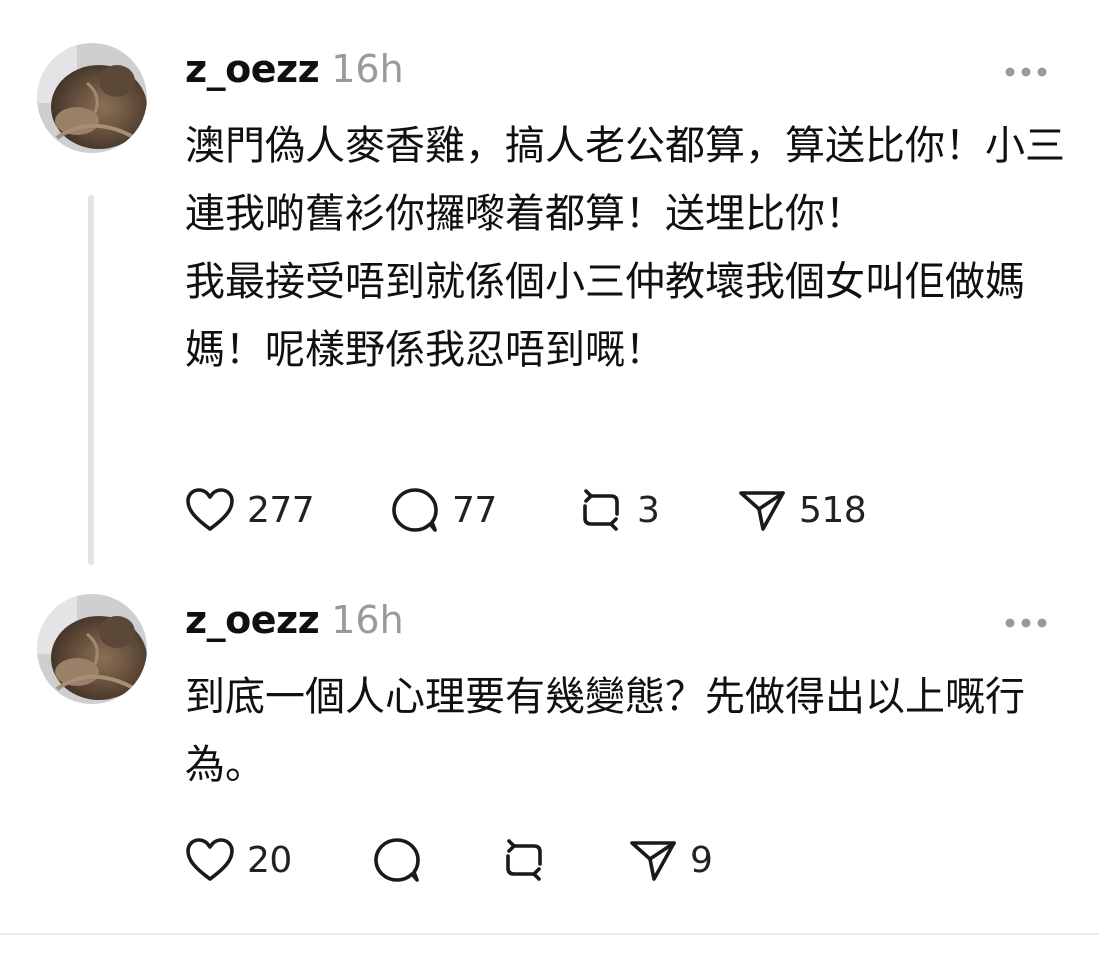  What do you see at coordinates (281, 510) in the screenshot?
I see `like-count: 277` at bounding box center [281, 510].